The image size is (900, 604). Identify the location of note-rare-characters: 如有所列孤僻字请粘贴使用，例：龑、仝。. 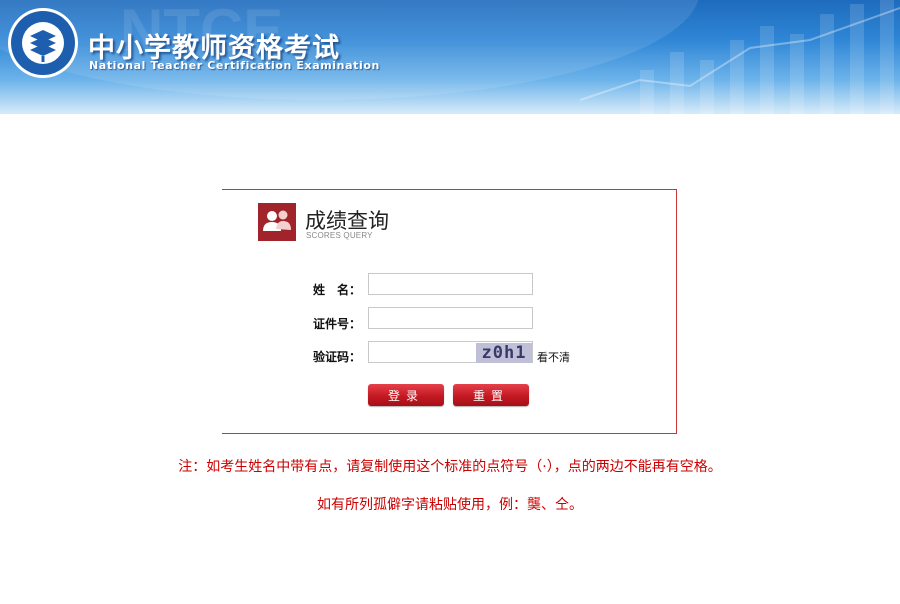
(450, 505).